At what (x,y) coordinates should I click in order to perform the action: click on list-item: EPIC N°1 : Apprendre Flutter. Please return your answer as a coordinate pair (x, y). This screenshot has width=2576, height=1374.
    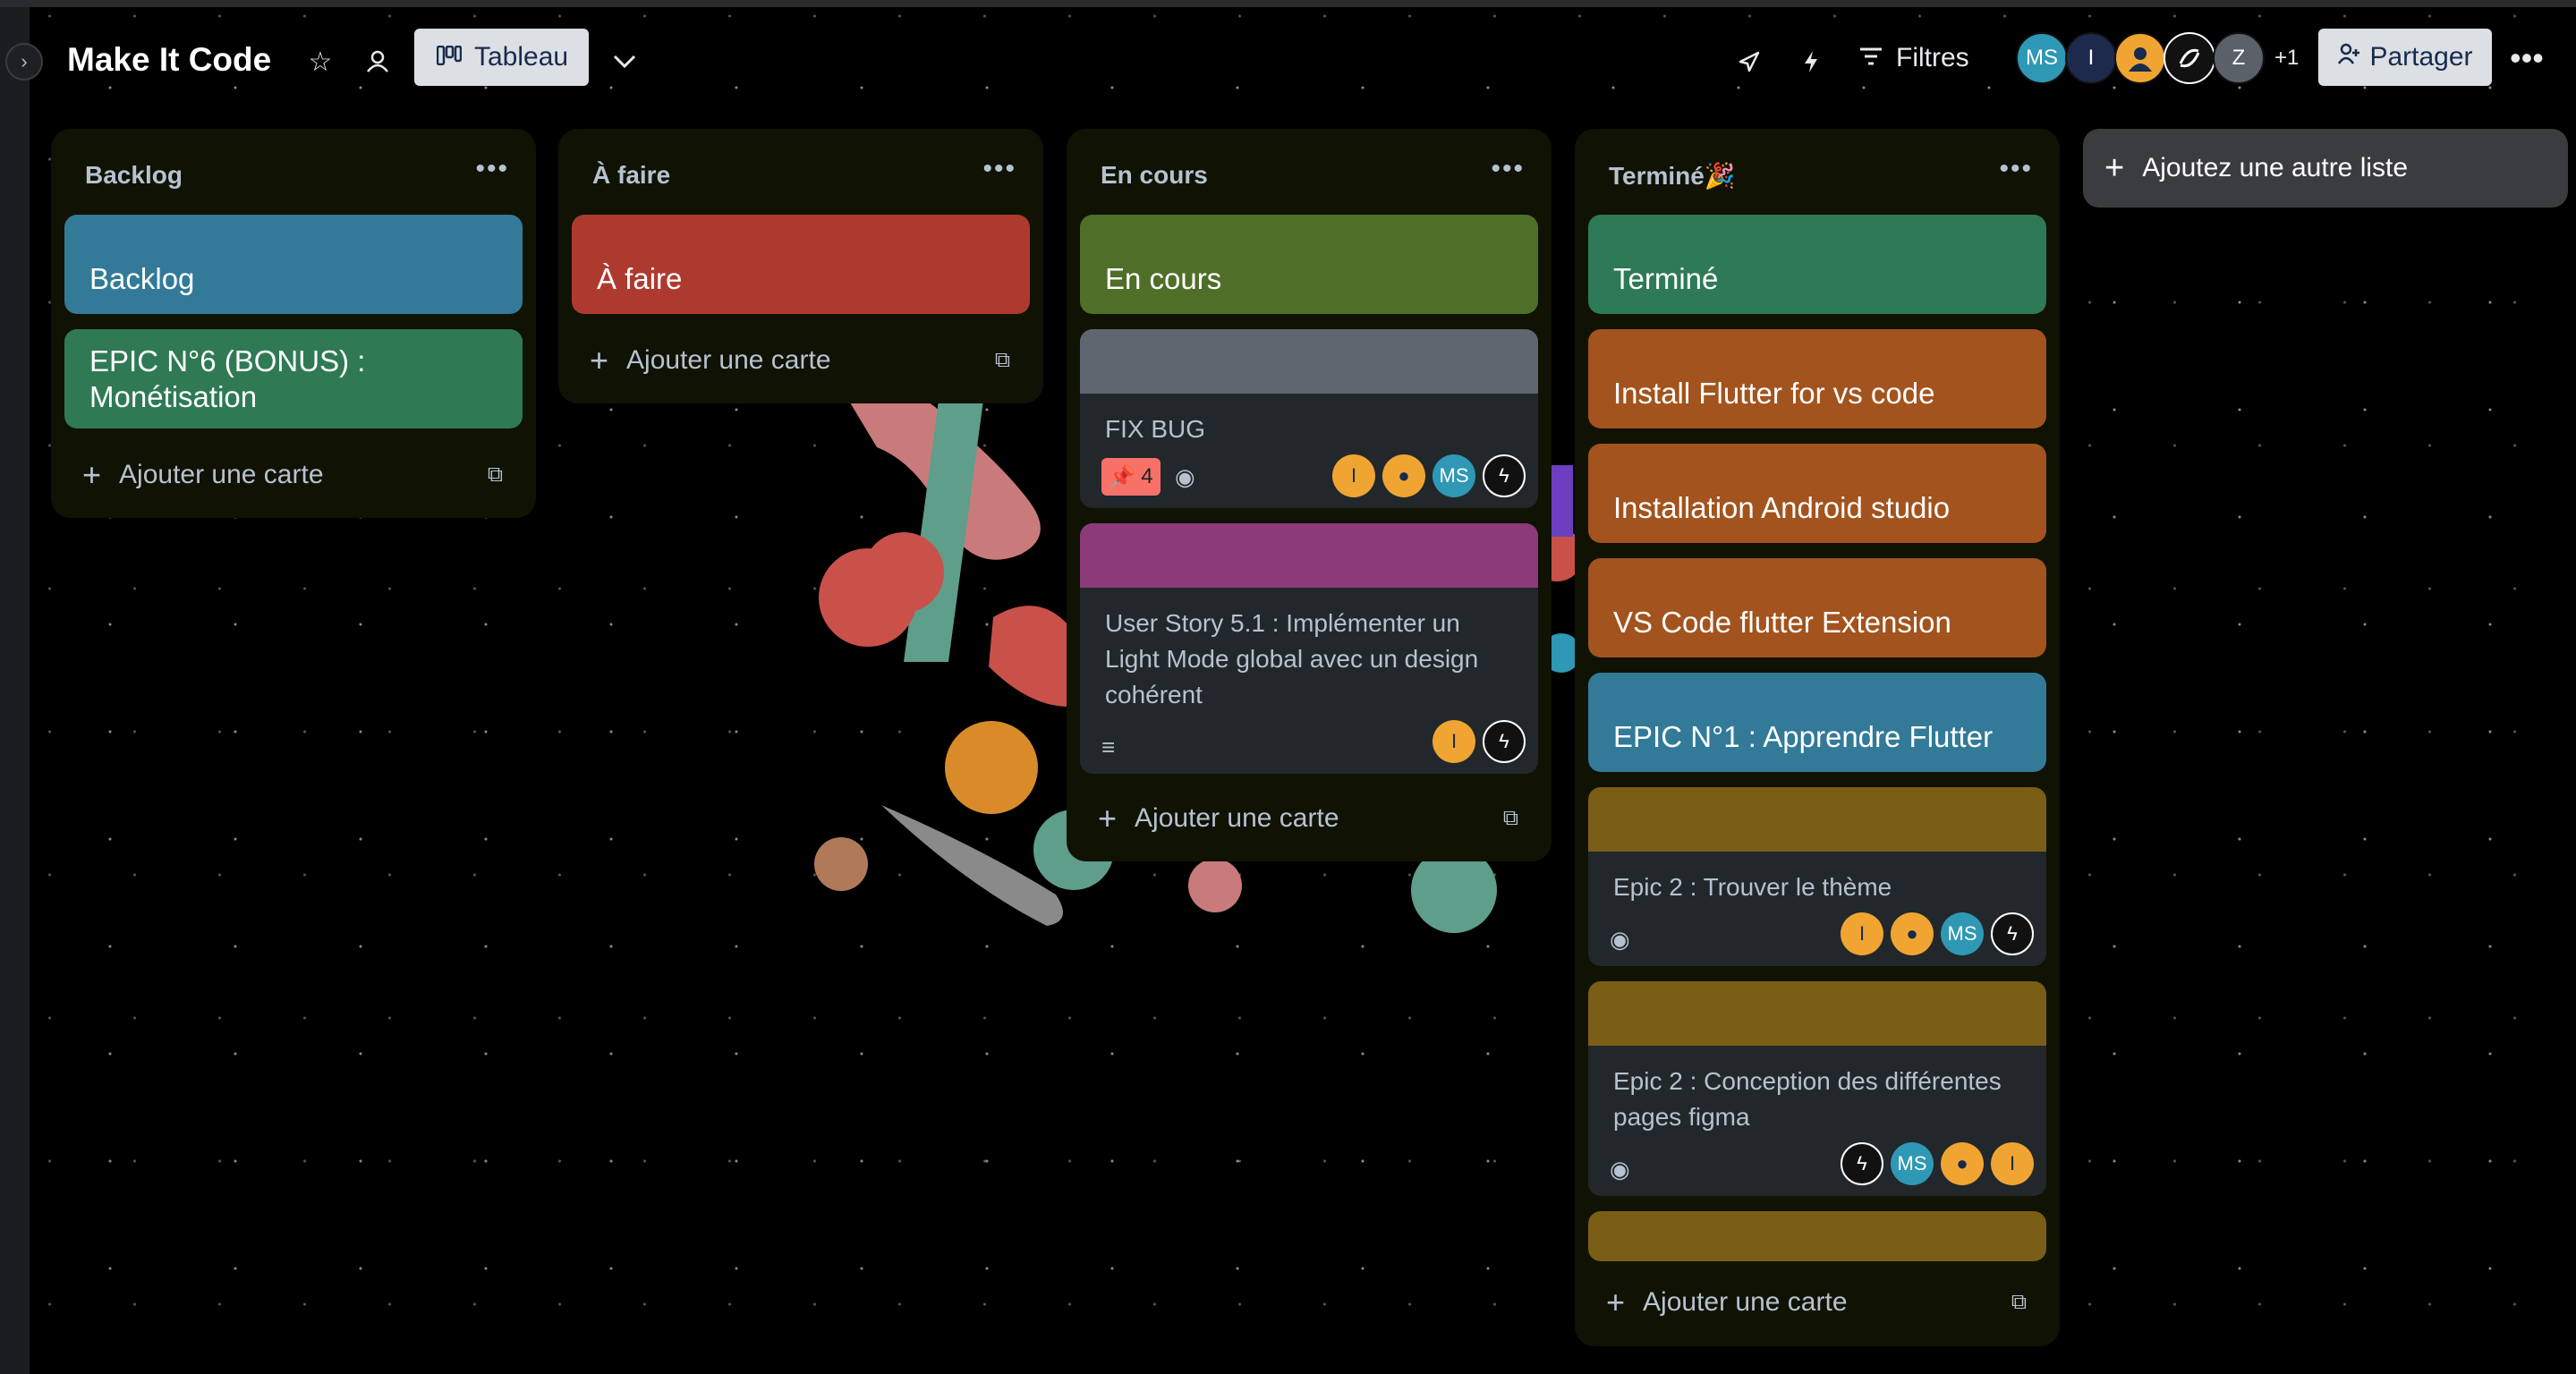
    Looking at the image, I should click on (1817, 722).